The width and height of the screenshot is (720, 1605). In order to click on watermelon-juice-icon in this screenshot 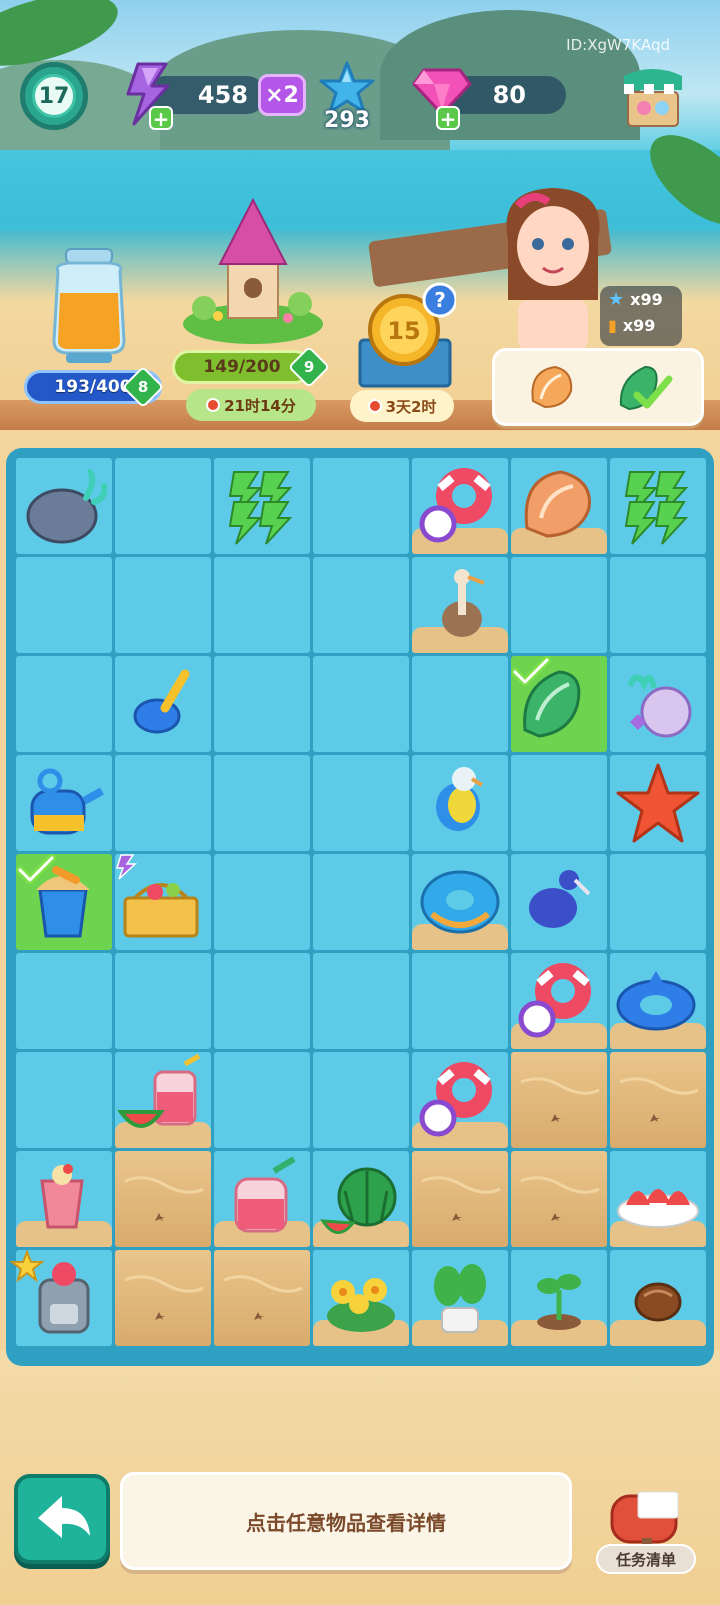, I will do `click(159, 1090)`.